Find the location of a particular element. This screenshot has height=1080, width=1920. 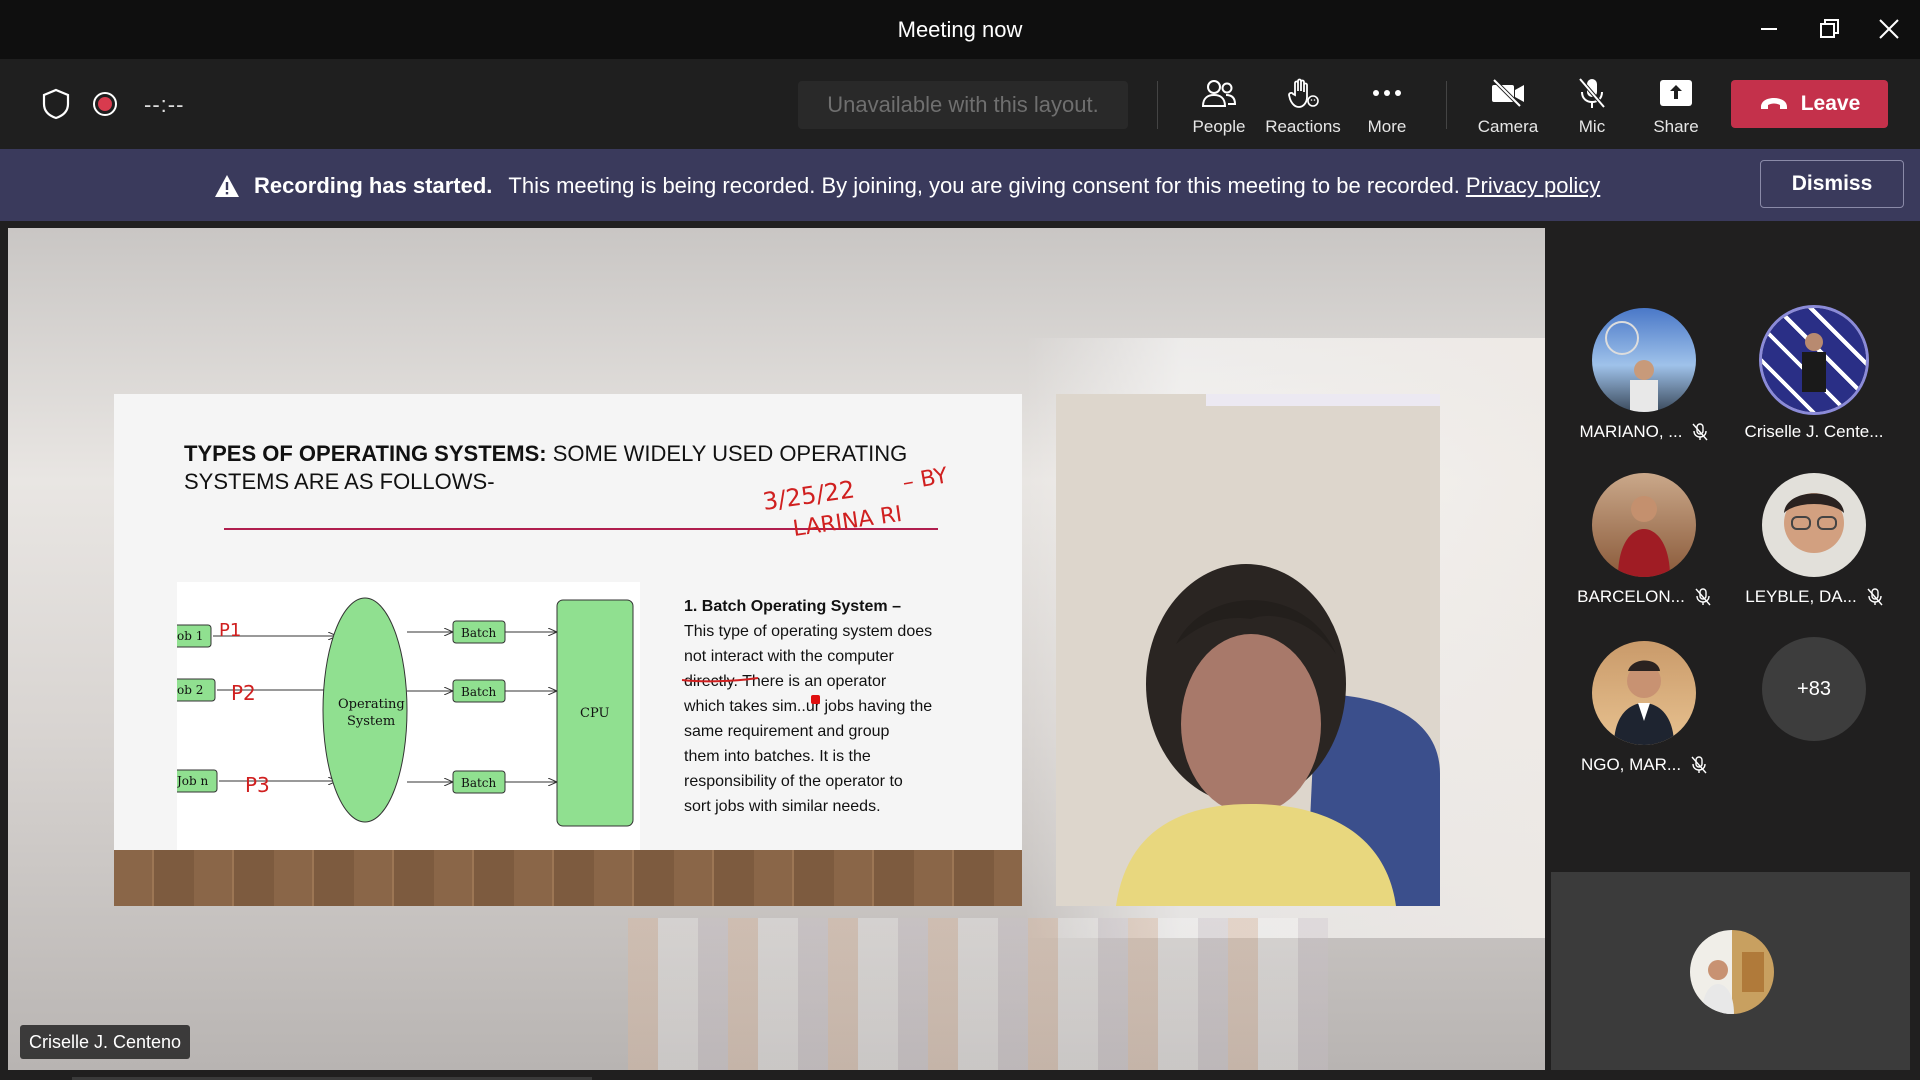

desc-line: This type of operating system does is located at coordinates (808, 631).